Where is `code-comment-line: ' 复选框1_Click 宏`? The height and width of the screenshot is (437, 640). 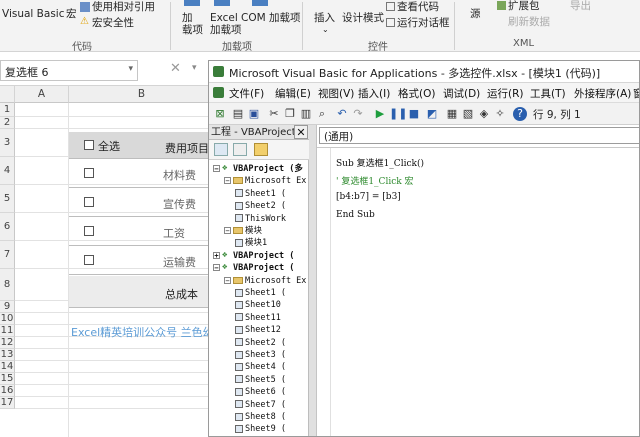
code-comment-line: ' 复选框1_Click 宏 is located at coordinates (375, 180).